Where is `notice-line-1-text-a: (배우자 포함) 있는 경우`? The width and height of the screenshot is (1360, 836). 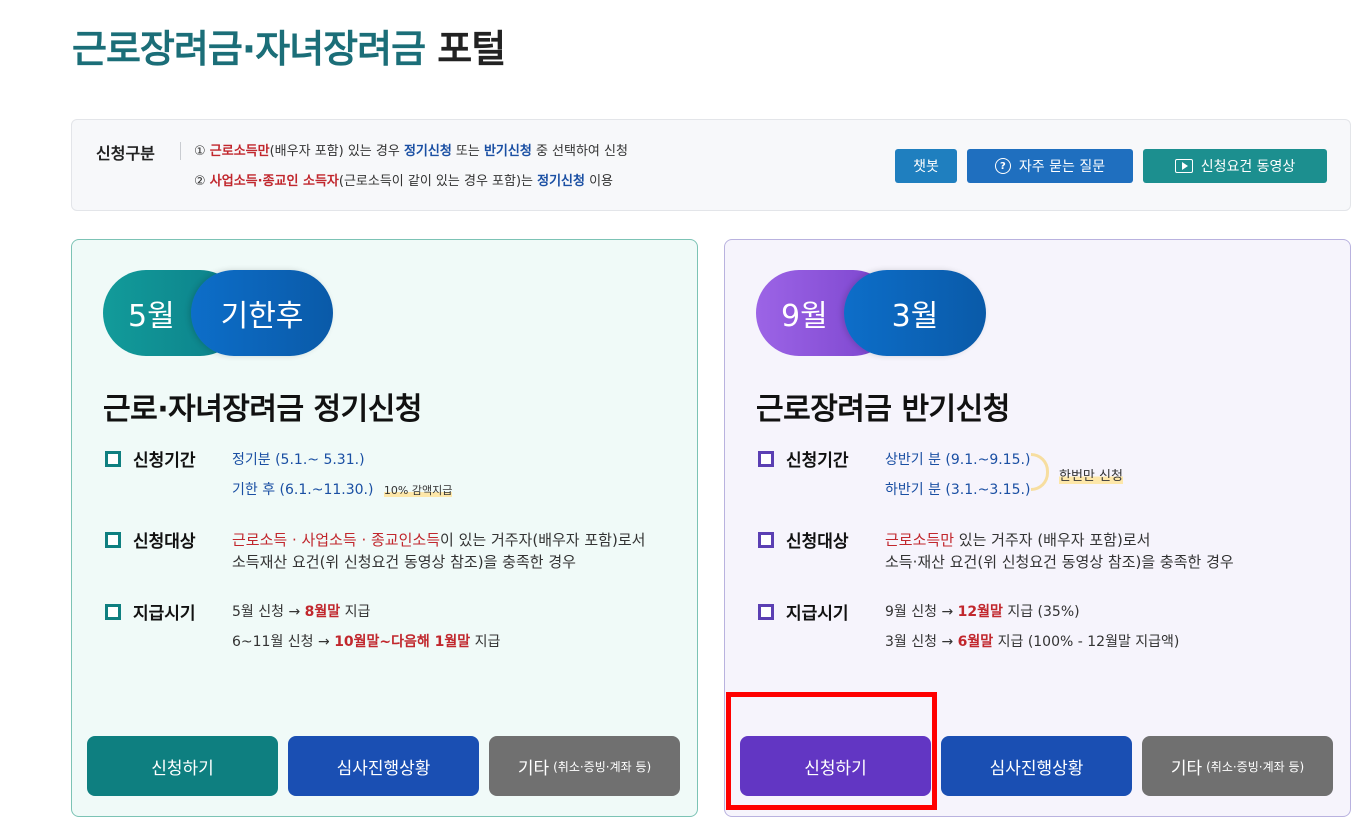
notice-line-1-text-a: (배우자 포함) 있는 경우 is located at coordinates (336, 151).